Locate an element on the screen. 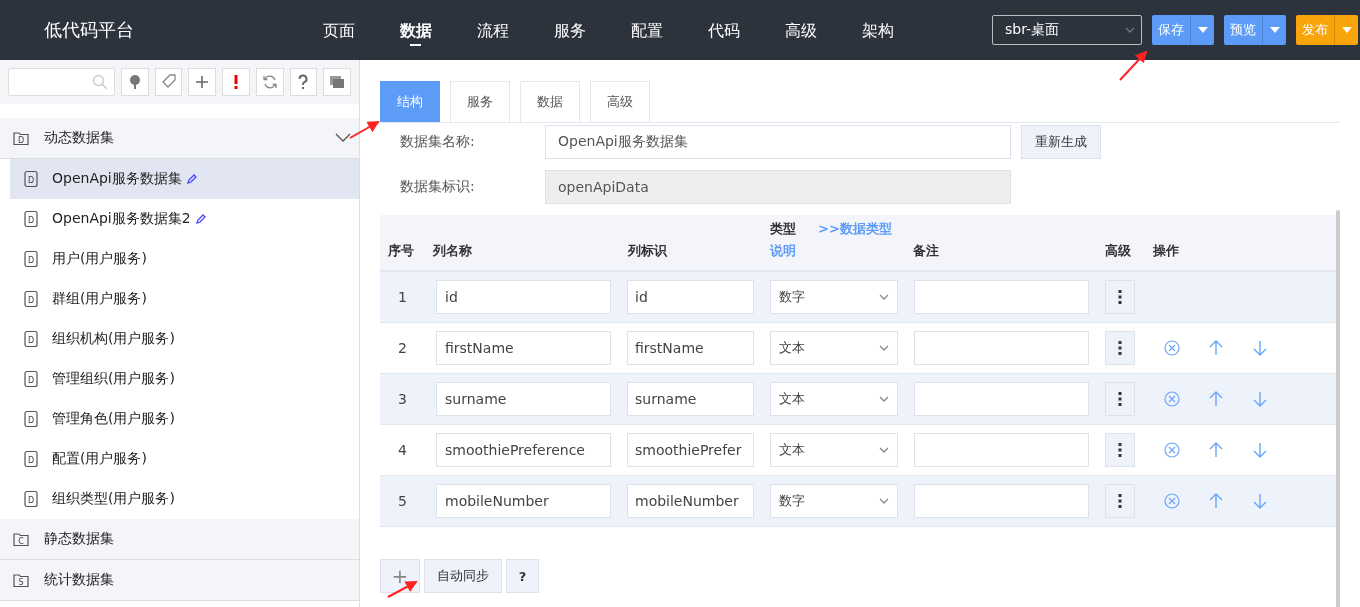 The height and width of the screenshot is (607, 1360). dataset-item: D OpenApi服务数据集 is located at coordinates (184, 179).